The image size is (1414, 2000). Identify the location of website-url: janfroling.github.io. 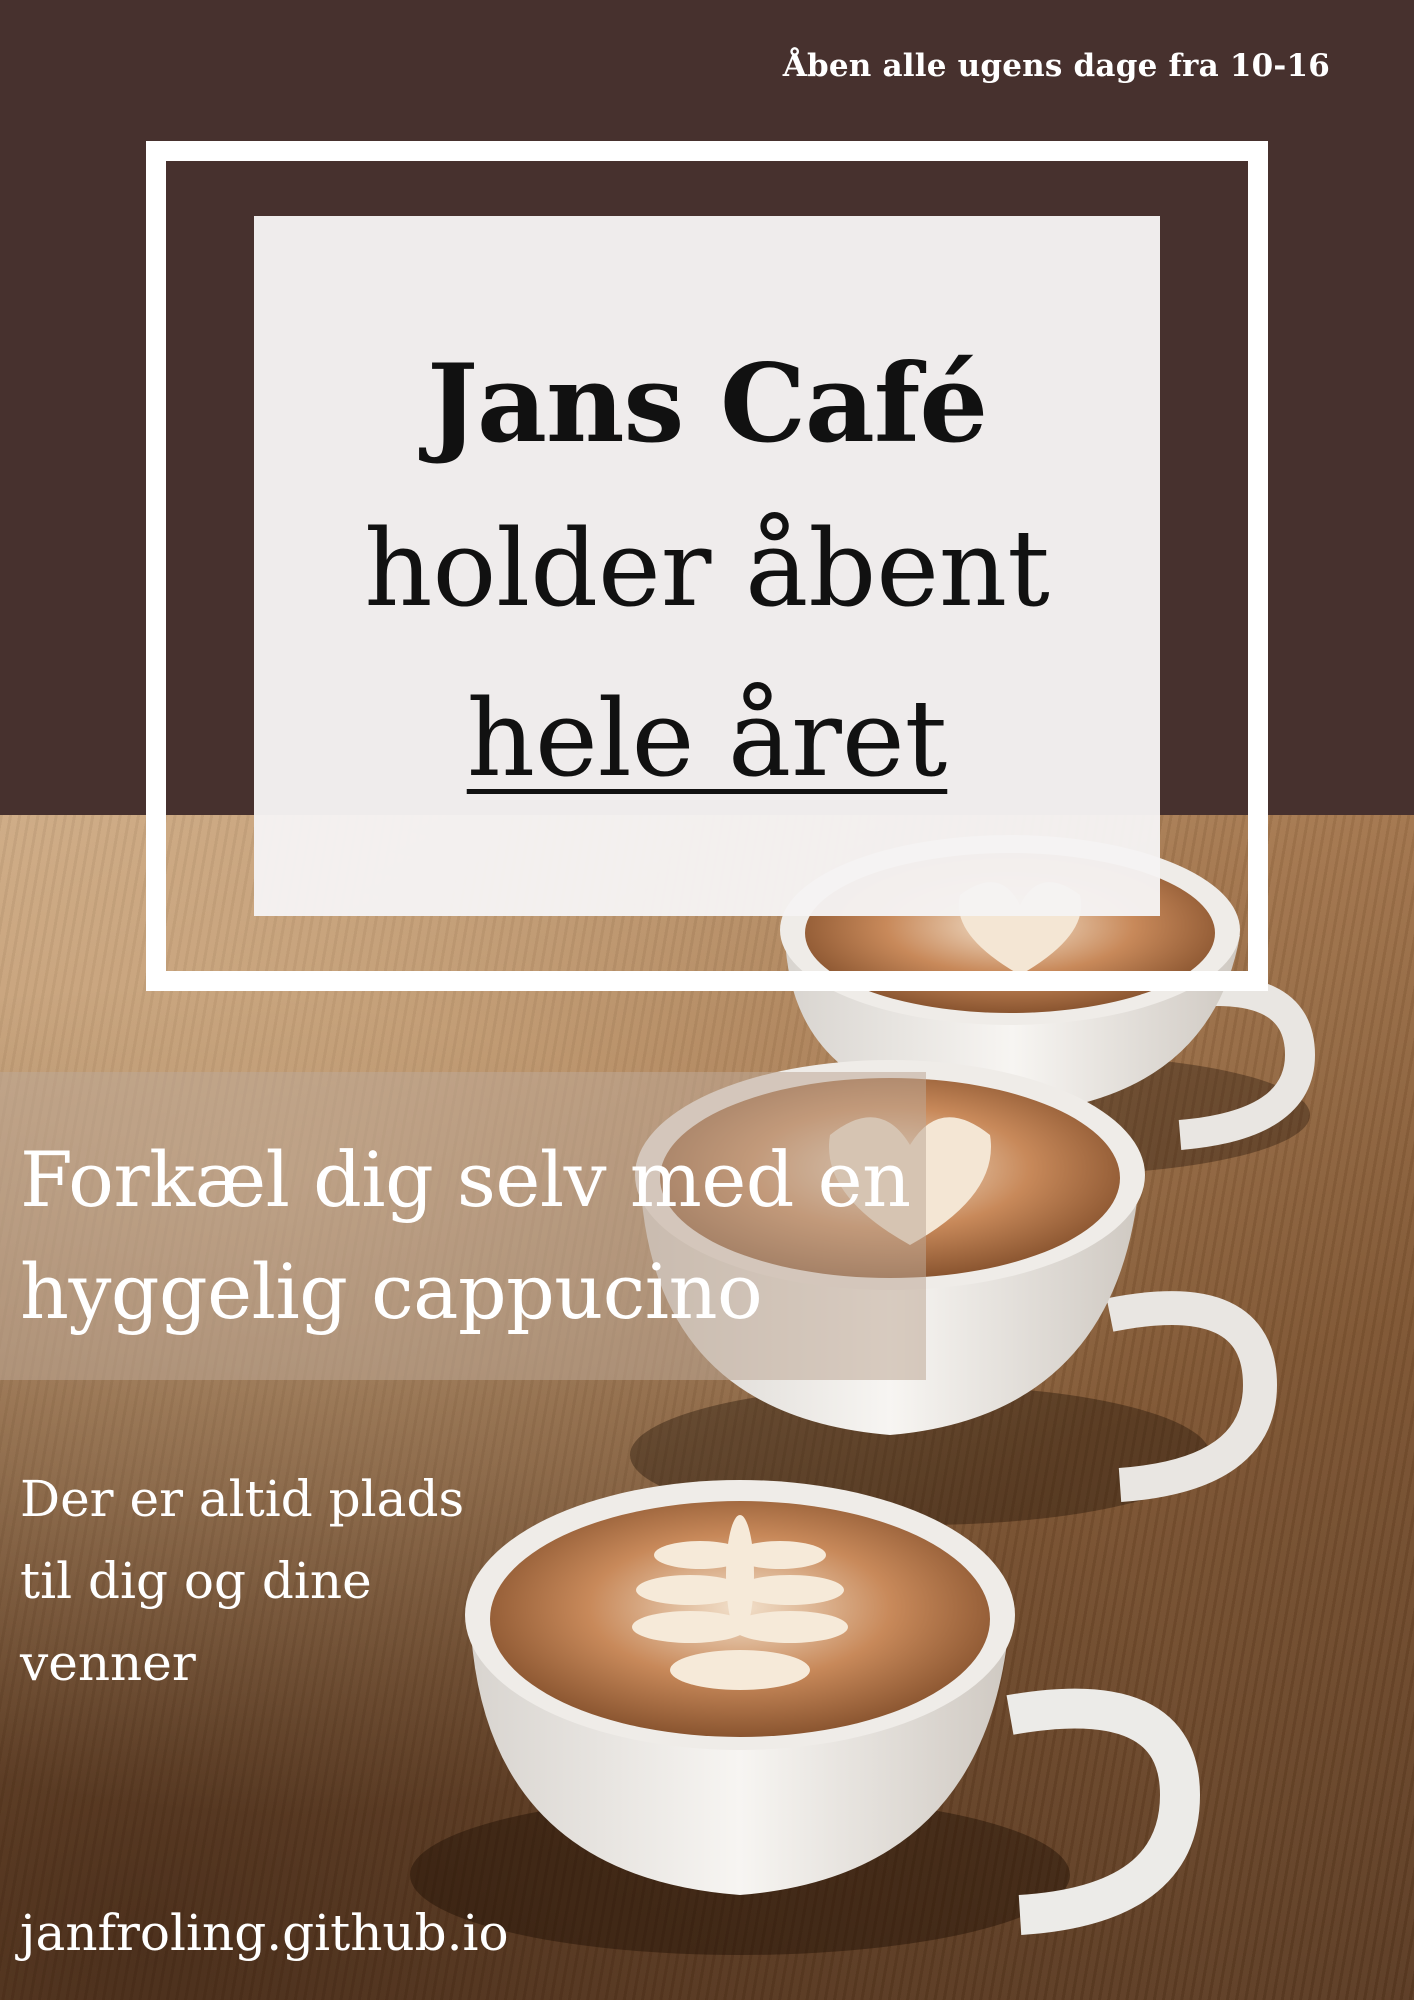
(264, 1933).